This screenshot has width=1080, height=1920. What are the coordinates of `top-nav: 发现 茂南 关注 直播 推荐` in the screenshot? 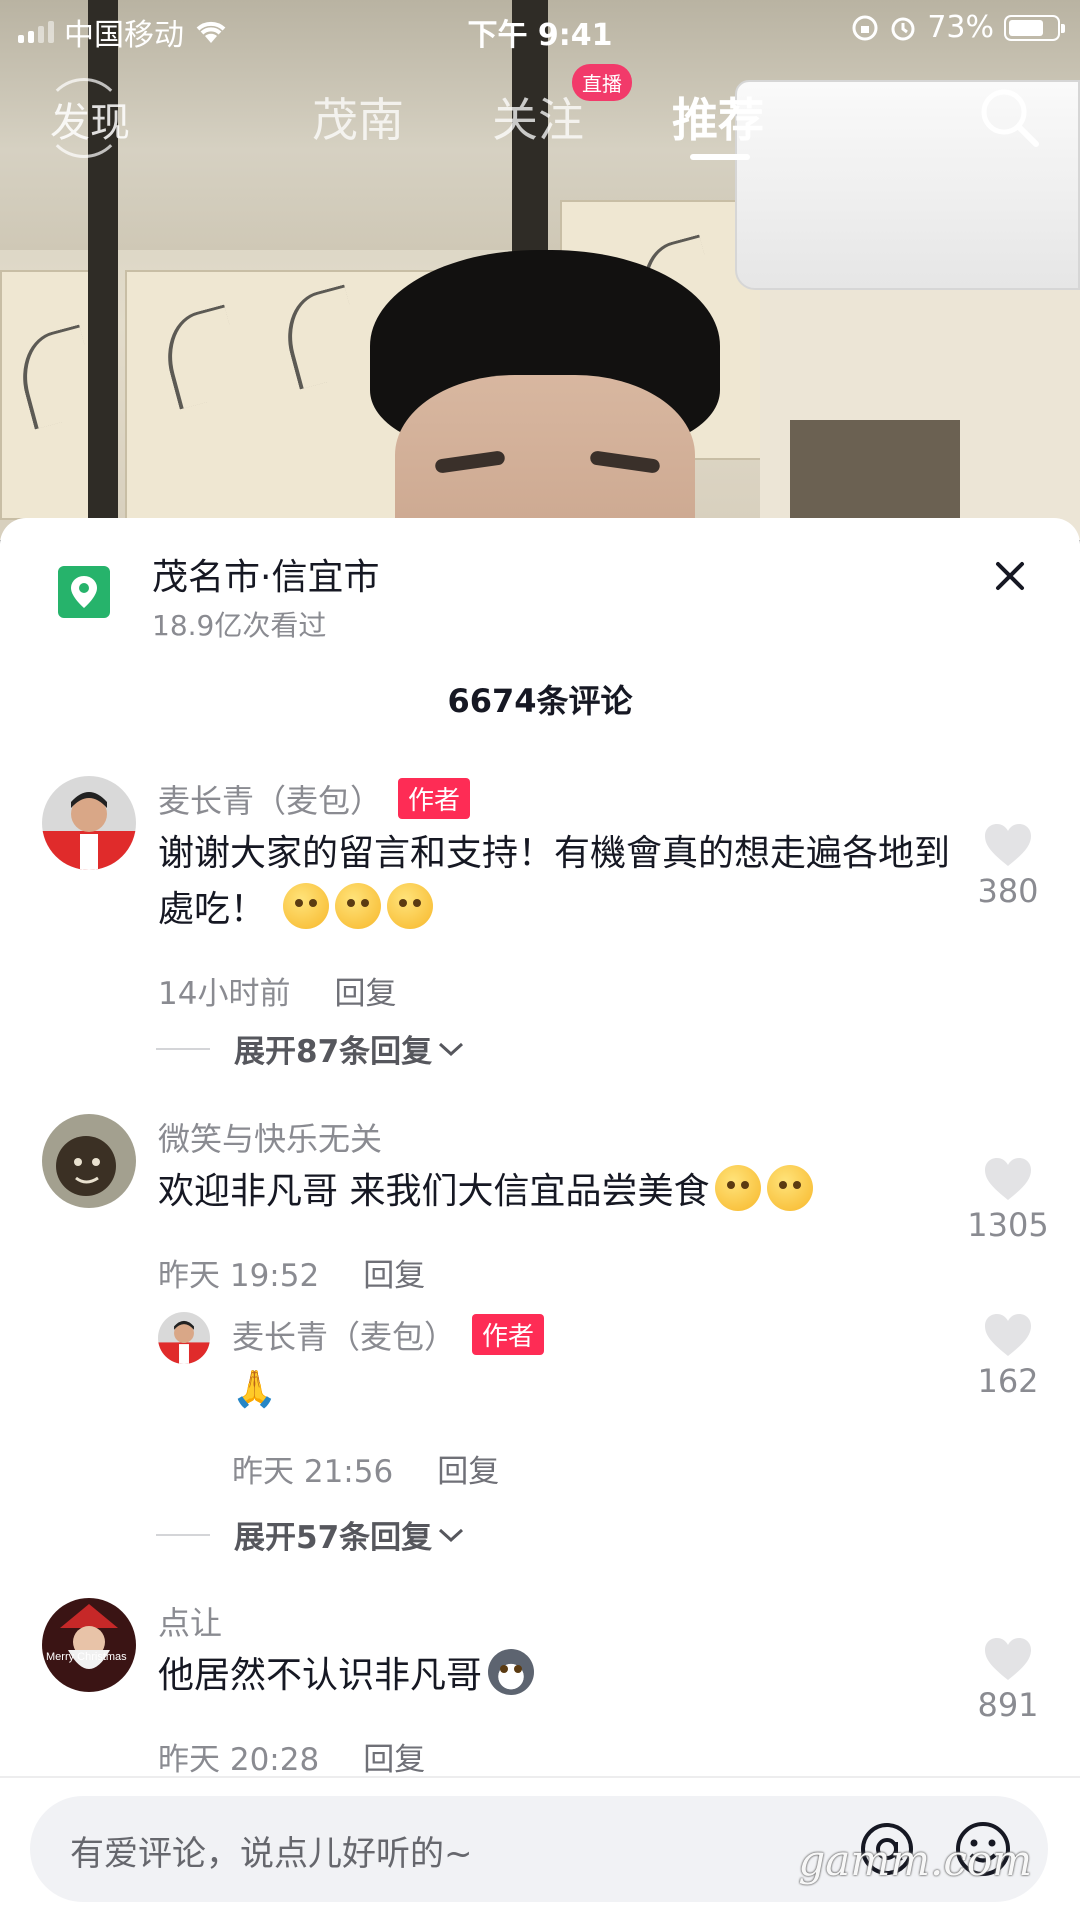 It's located at (540, 117).